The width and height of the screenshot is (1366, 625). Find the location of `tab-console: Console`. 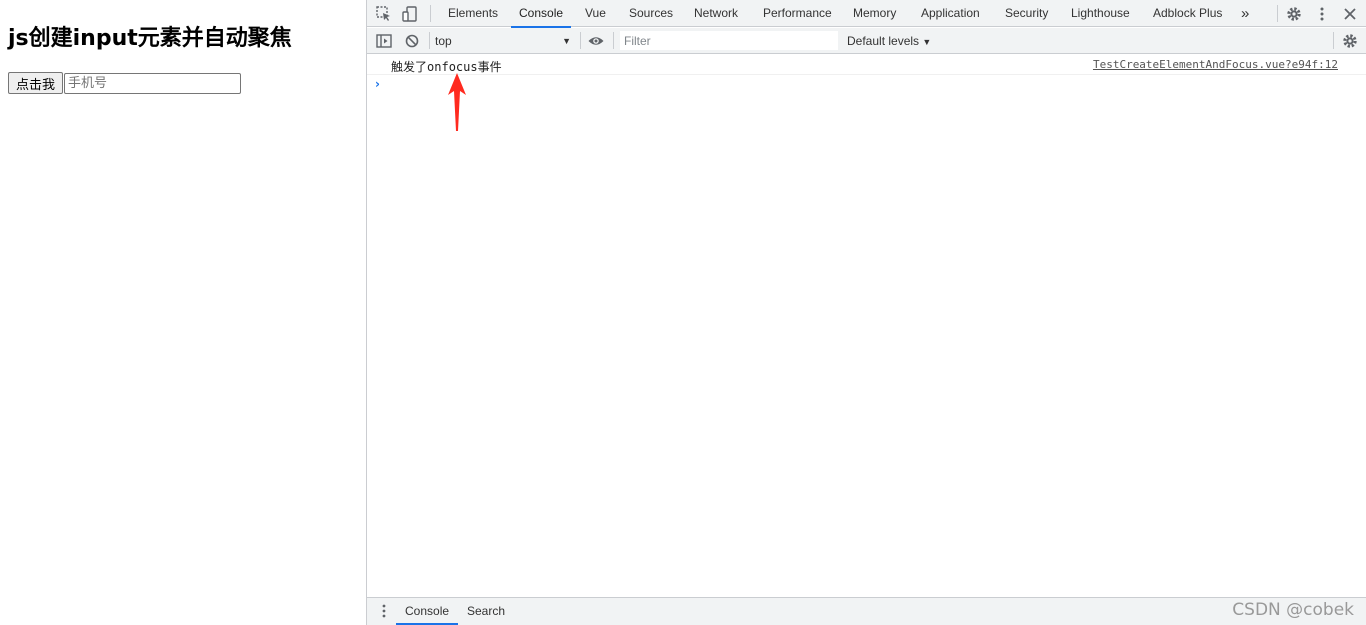

tab-console: Console is located at coordinates (541, 14).